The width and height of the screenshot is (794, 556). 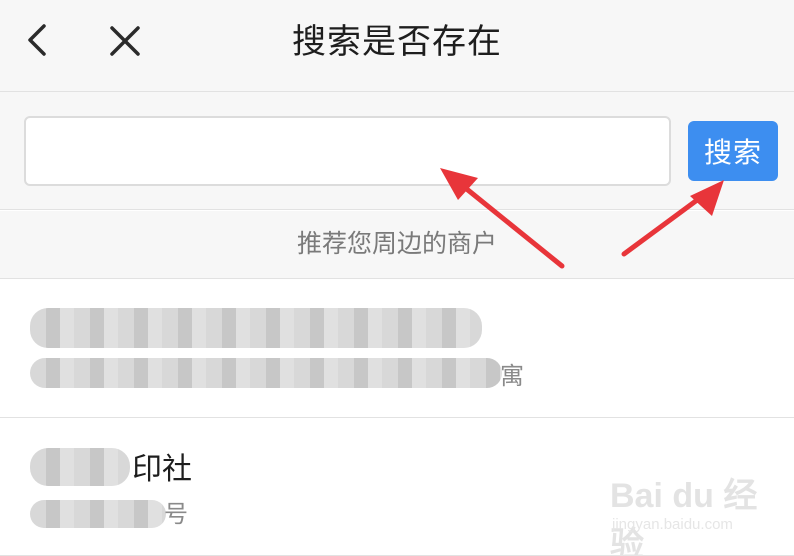 I want to click on merchant-address: 号, so click(x=176, y=514).